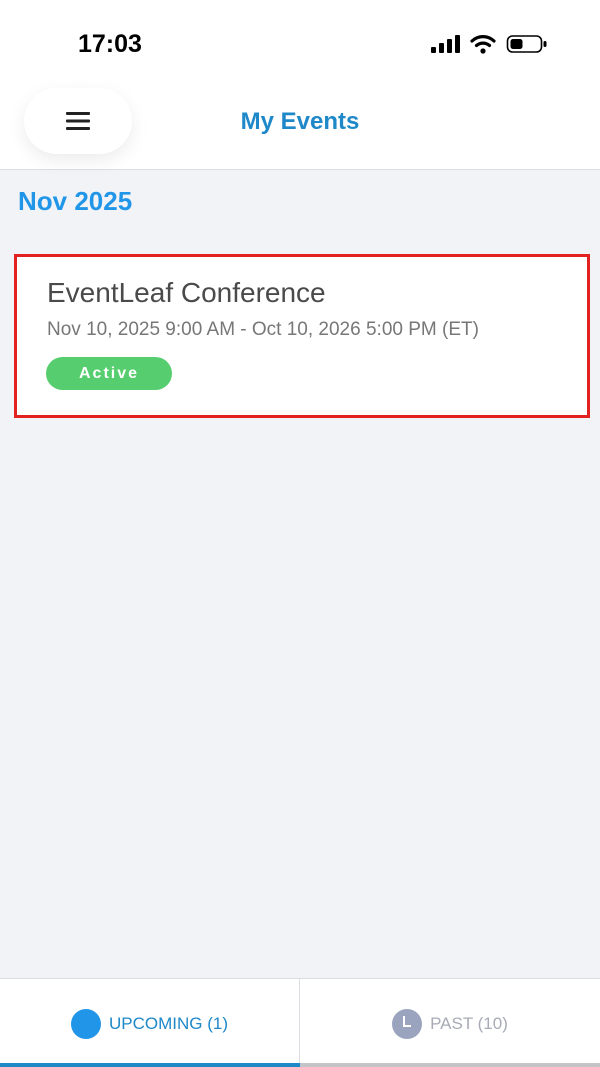 The image size is (600, 1067). I want to click on tab-past: PAST (10), so click(450, 1023).